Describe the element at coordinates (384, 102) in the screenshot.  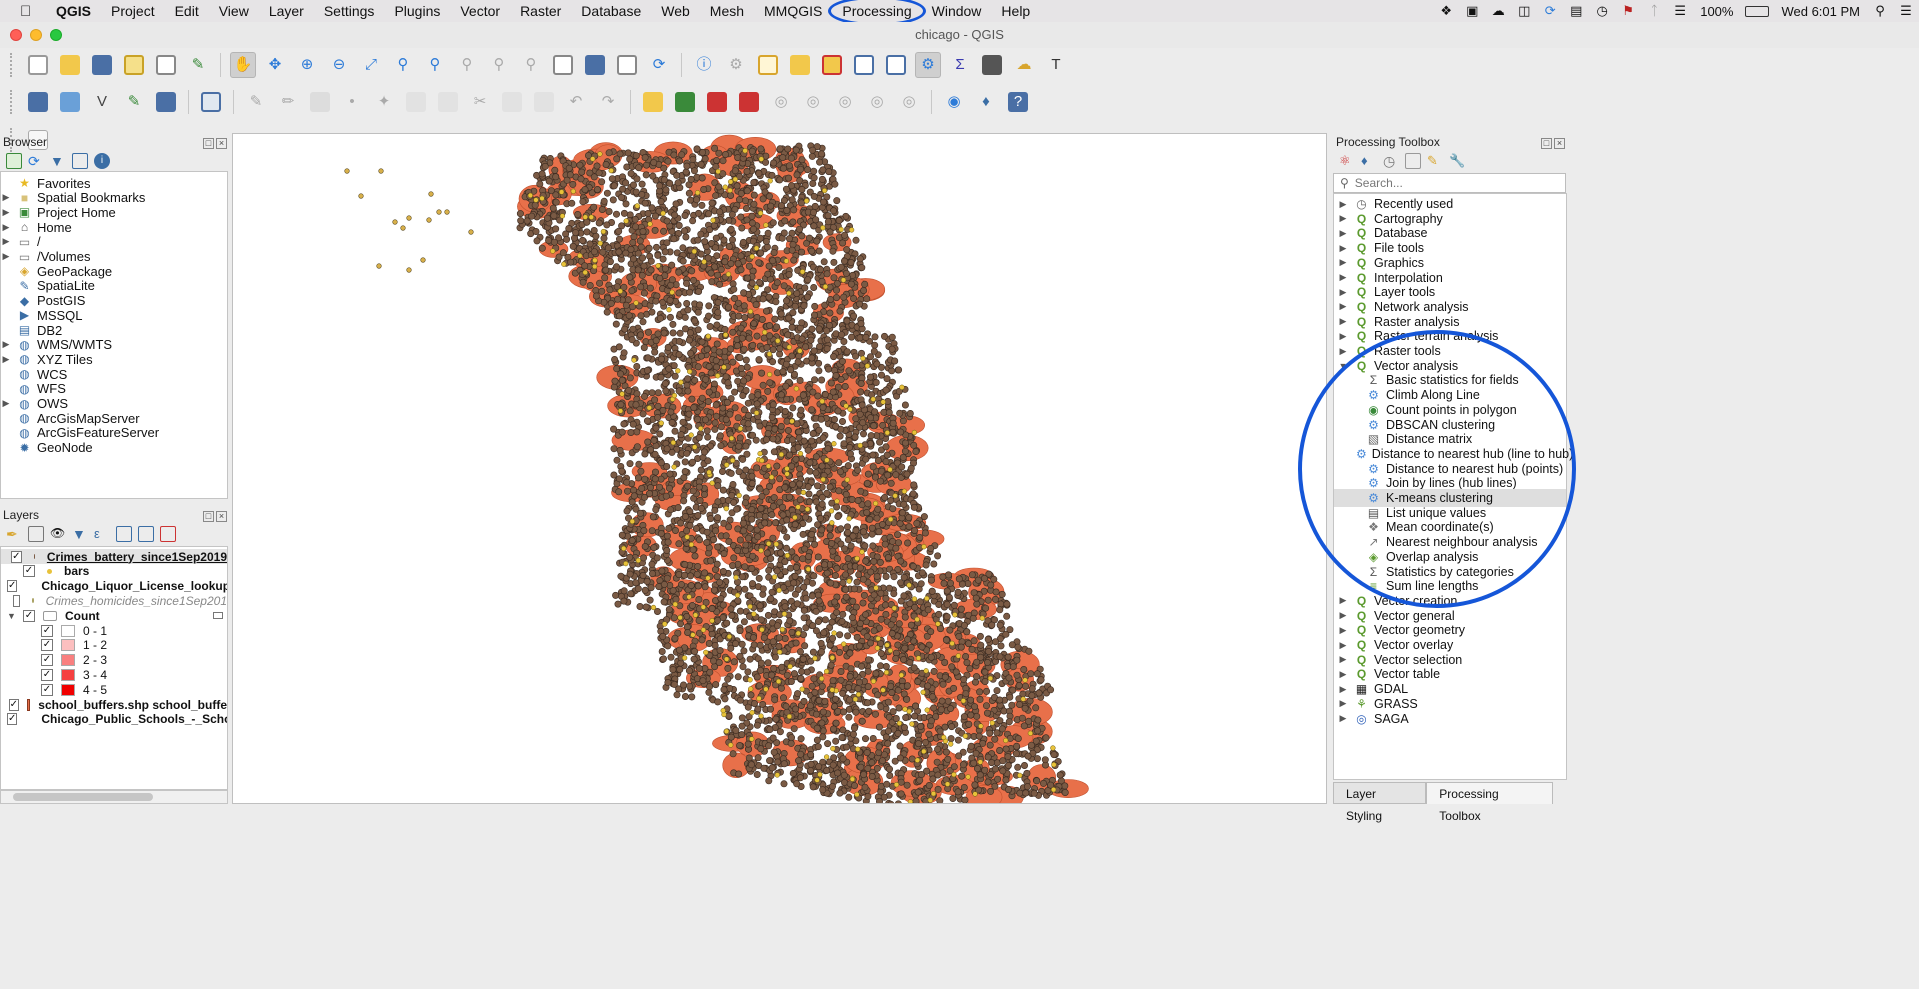
I see `vertex-tool-icon: ✦` at that location.